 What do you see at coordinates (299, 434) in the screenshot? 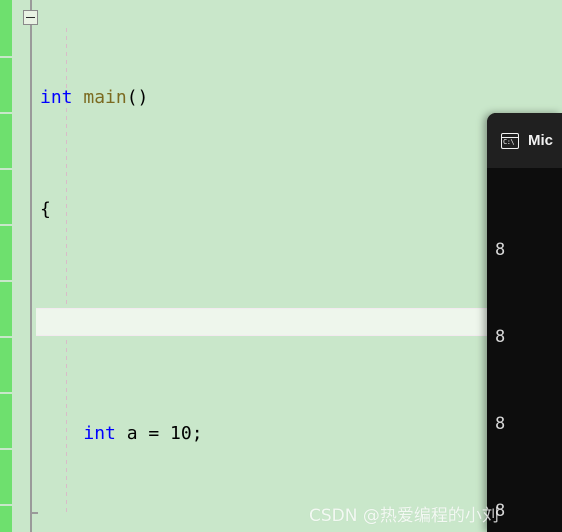
I see `code-line-4: int a = 10;` at bounding box center [299, 434].